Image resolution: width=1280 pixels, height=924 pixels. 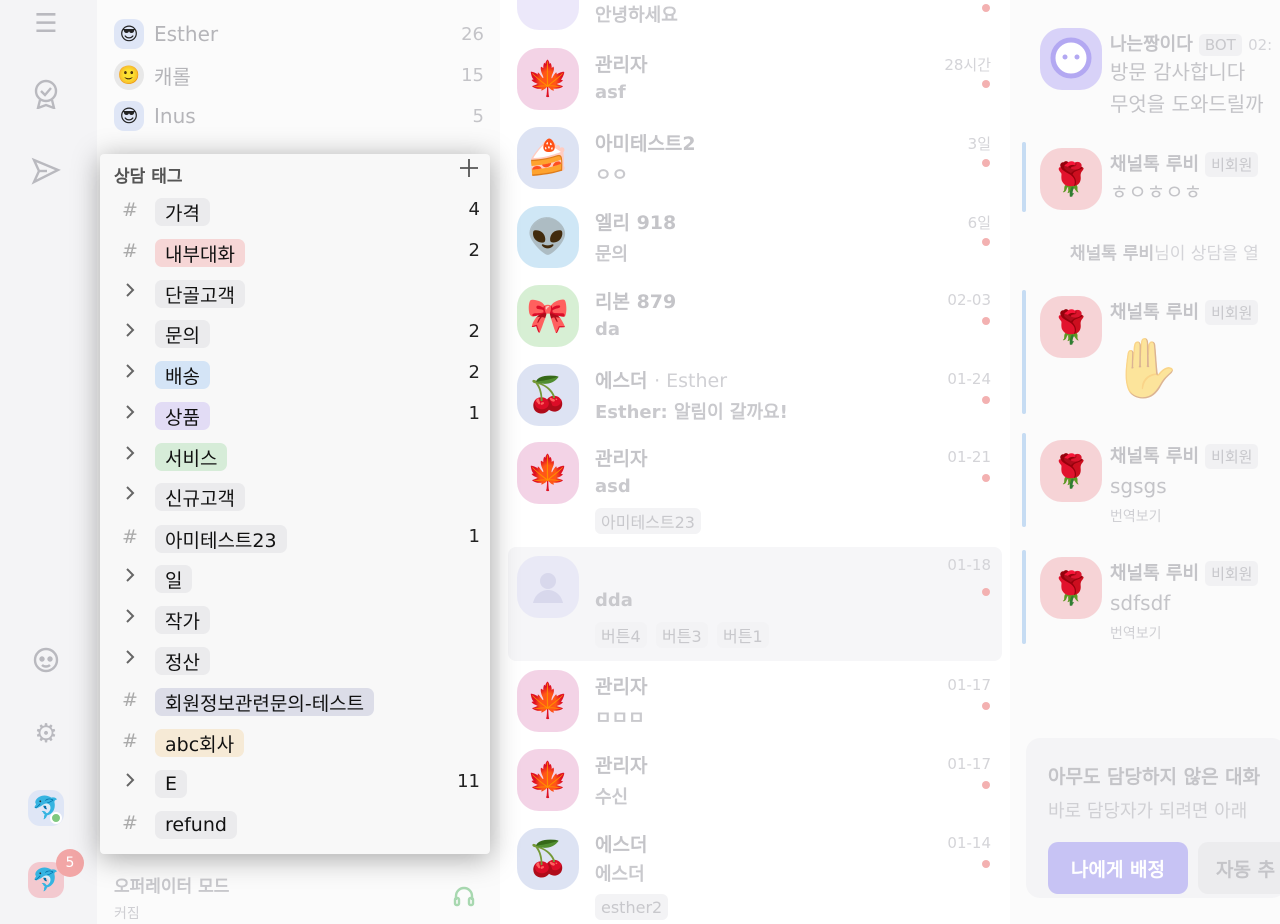 I want to click on conversation-last-message: 에스더, so click(x=620, y=874).